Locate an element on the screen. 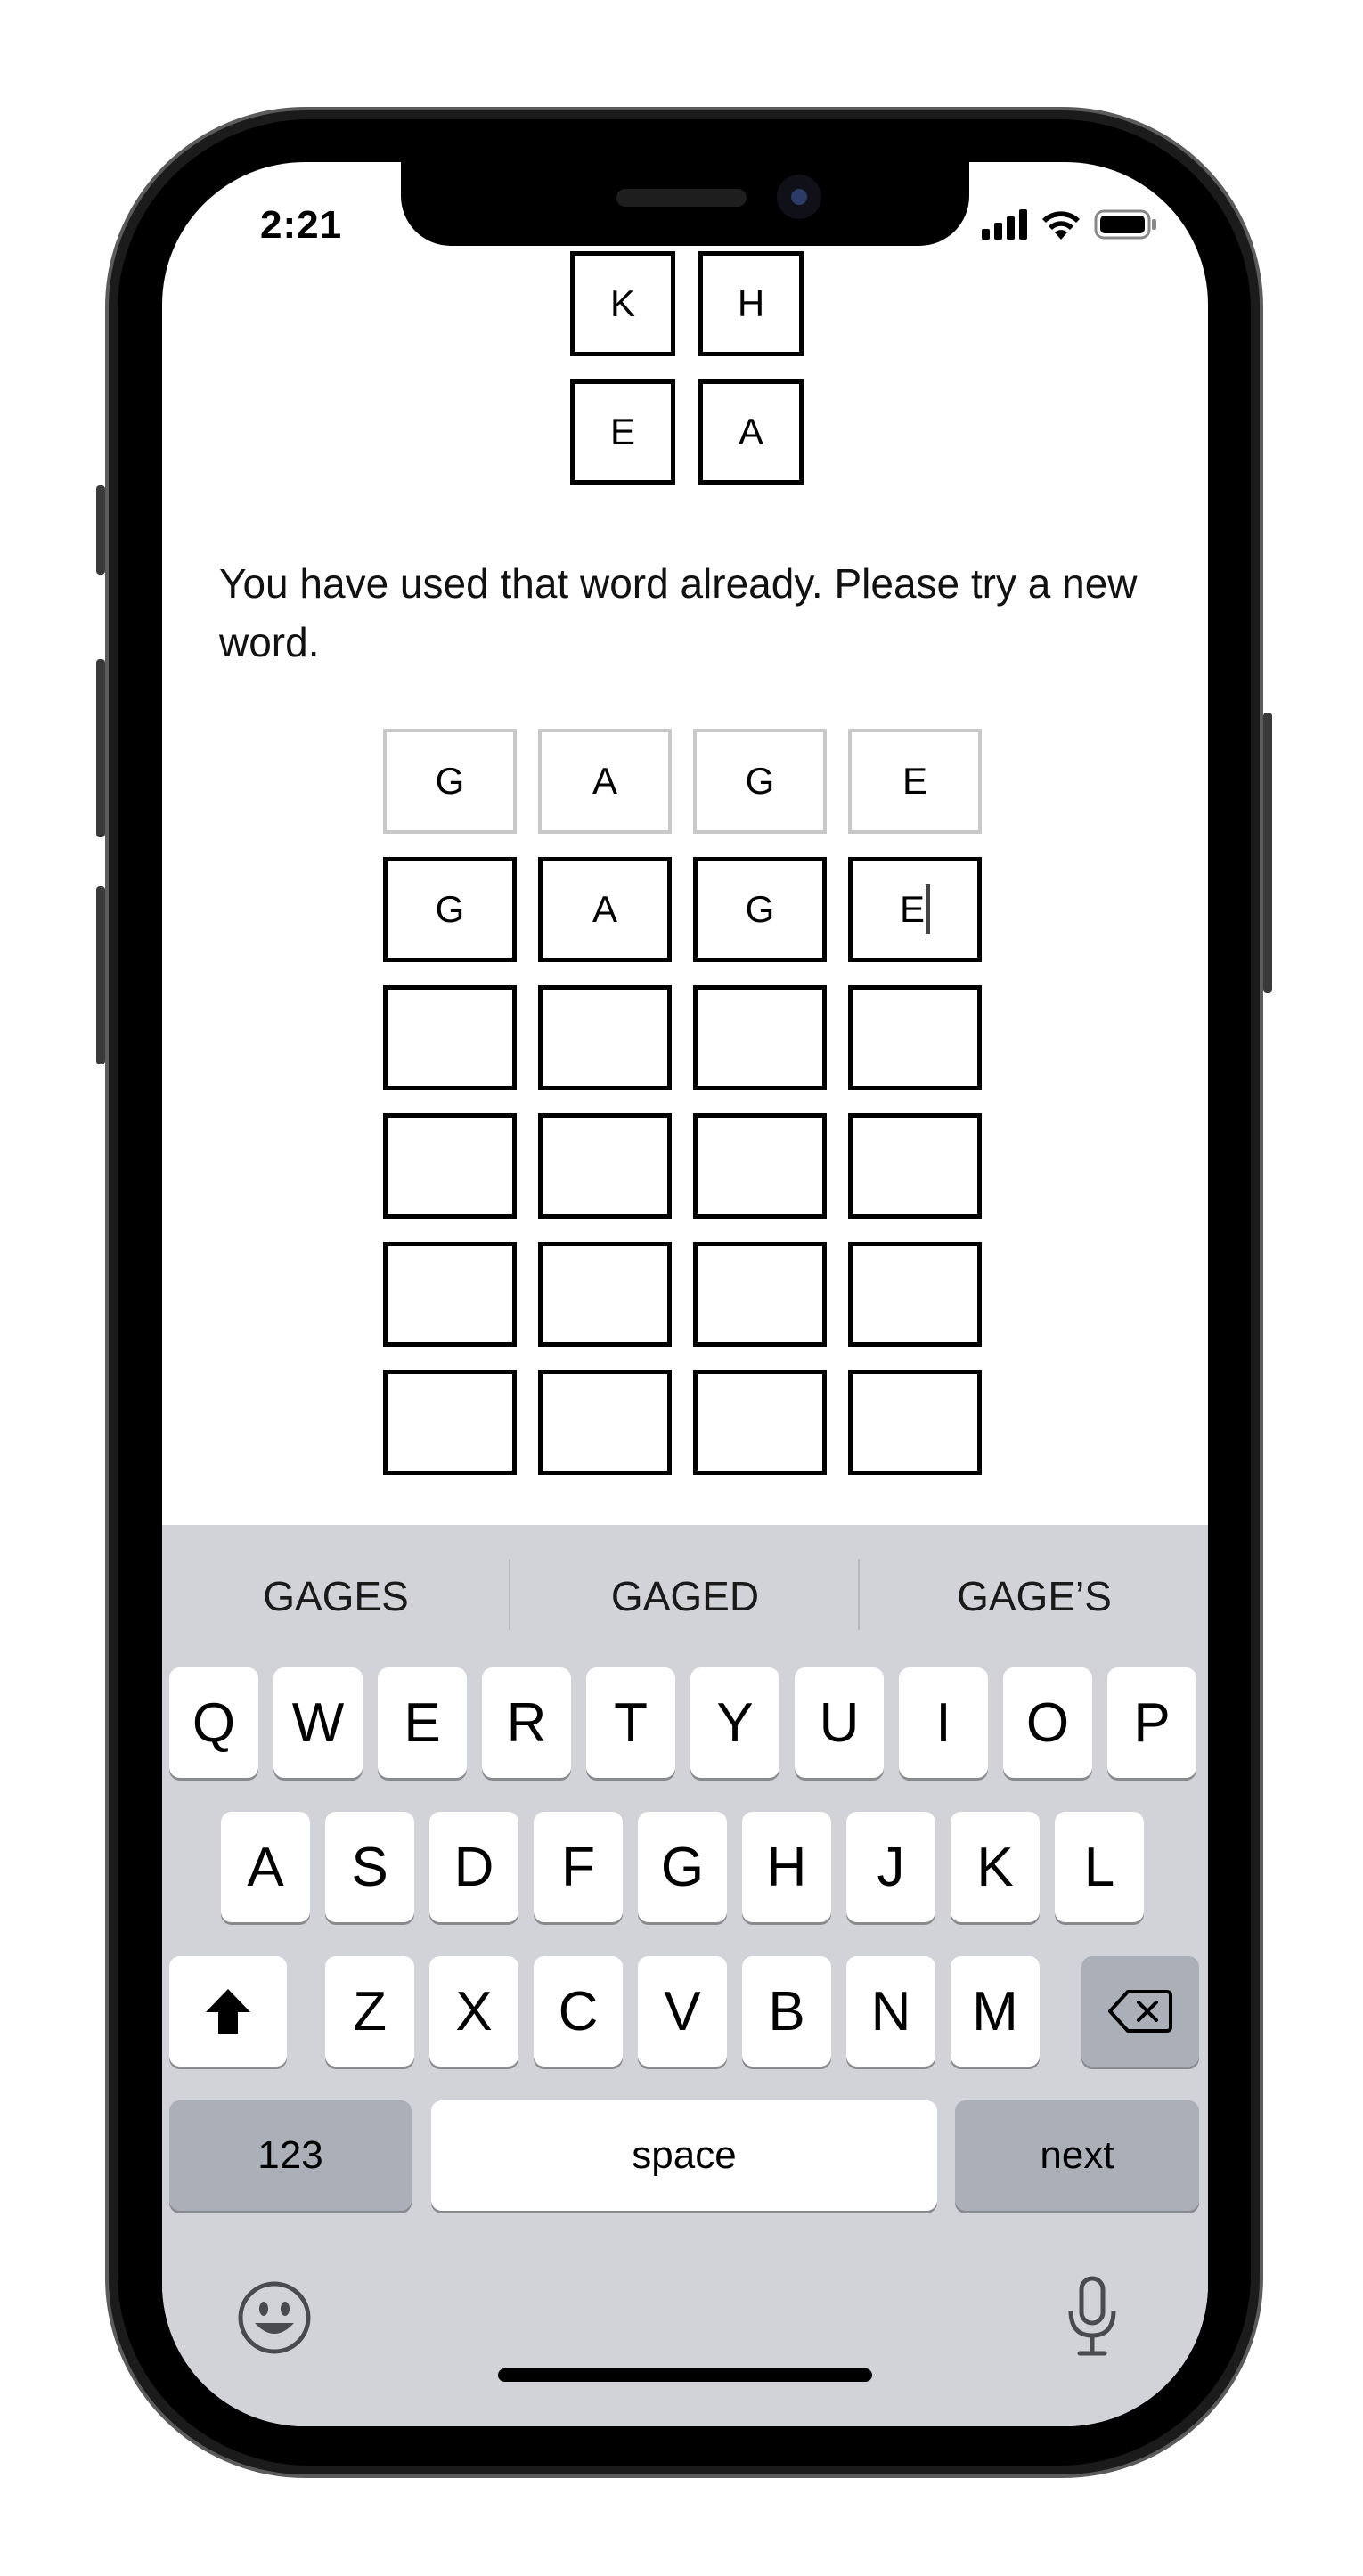 The width and height of the screenshot is (1363, 2576). key-b: B is located at coordinates (786, 2012).